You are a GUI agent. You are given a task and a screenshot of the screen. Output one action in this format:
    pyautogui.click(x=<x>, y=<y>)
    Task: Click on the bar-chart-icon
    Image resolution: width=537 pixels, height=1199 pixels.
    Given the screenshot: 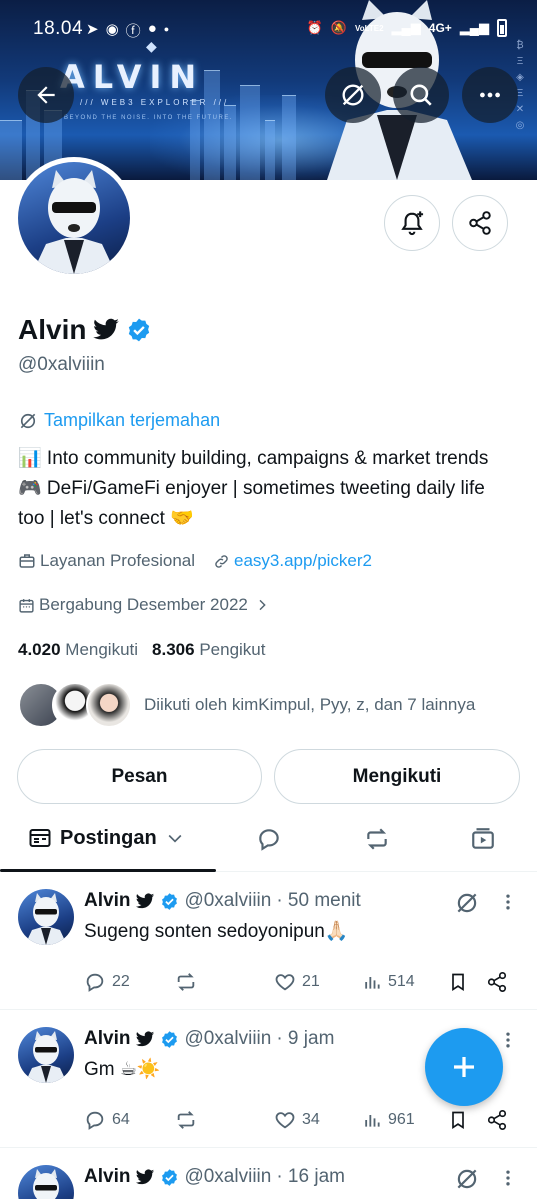 What is the action you would take?
    pyautogui.click(x=372, y=1121)
    